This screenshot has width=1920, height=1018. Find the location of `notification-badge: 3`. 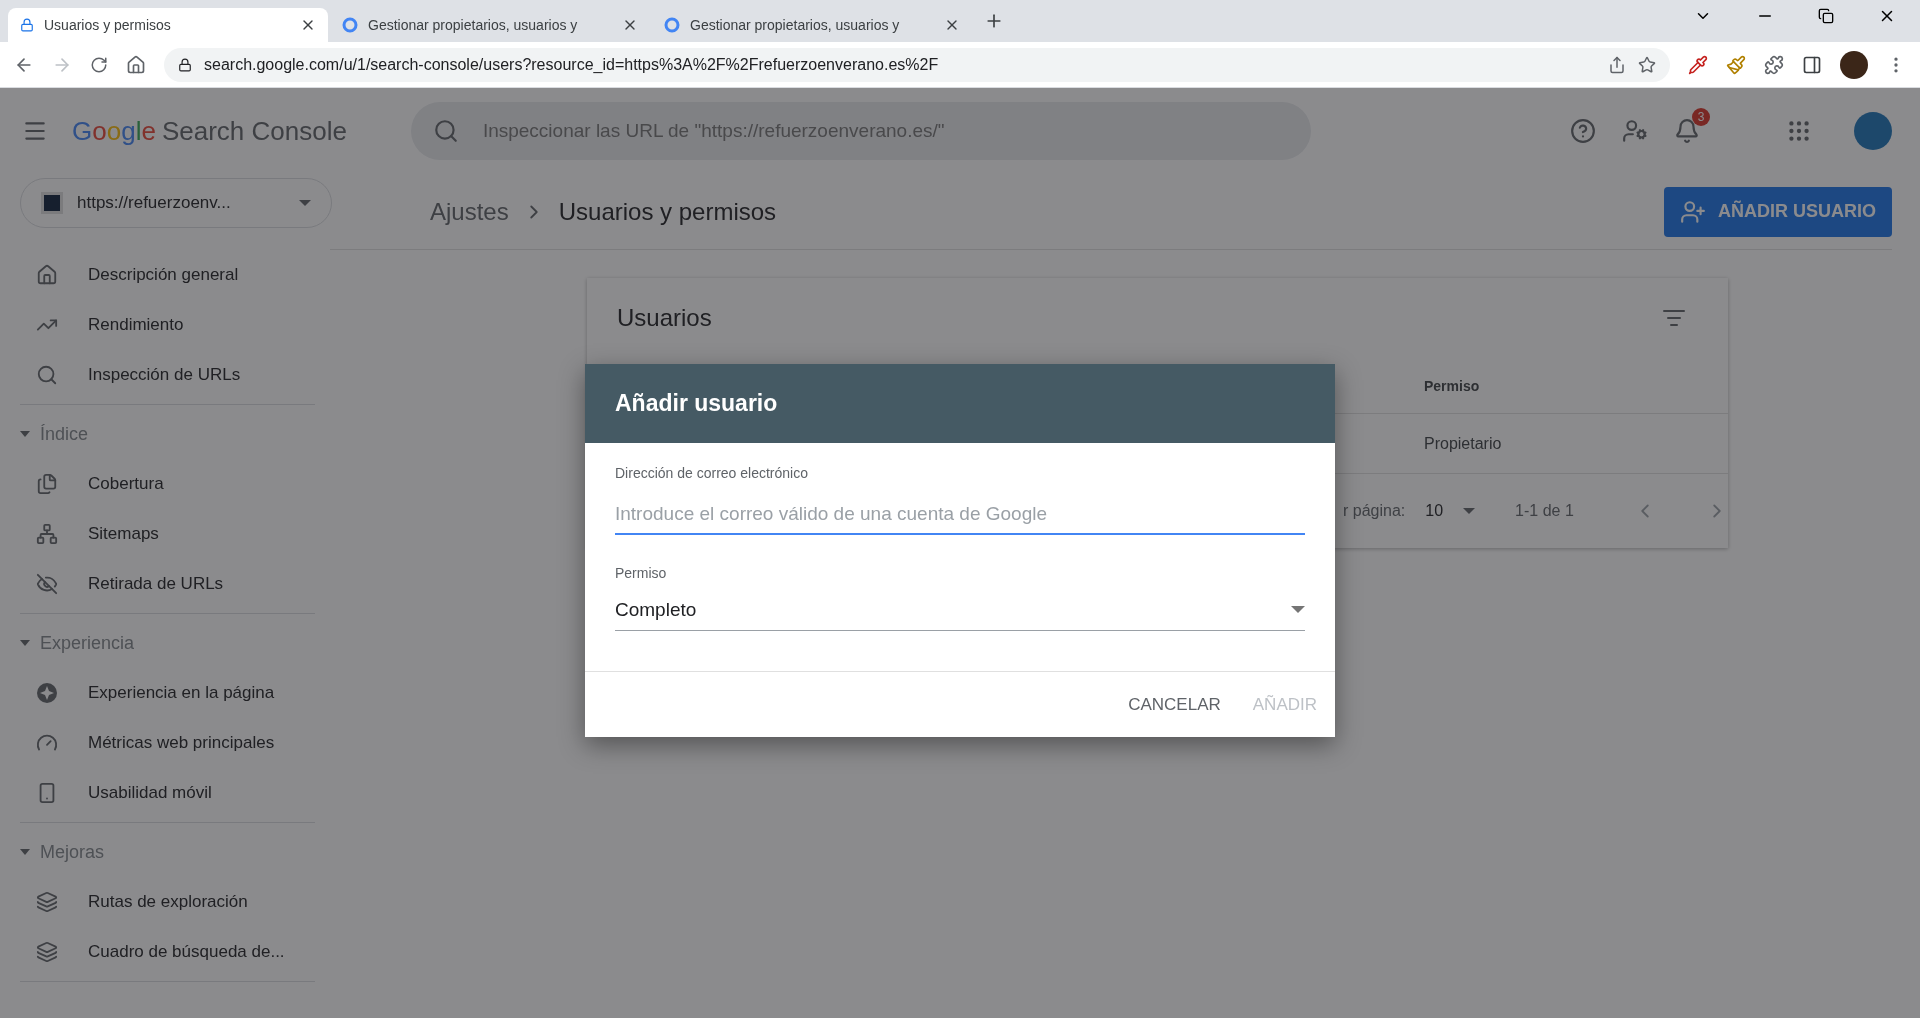

notification-badge: 3 is located at coordinates (1701, 117).